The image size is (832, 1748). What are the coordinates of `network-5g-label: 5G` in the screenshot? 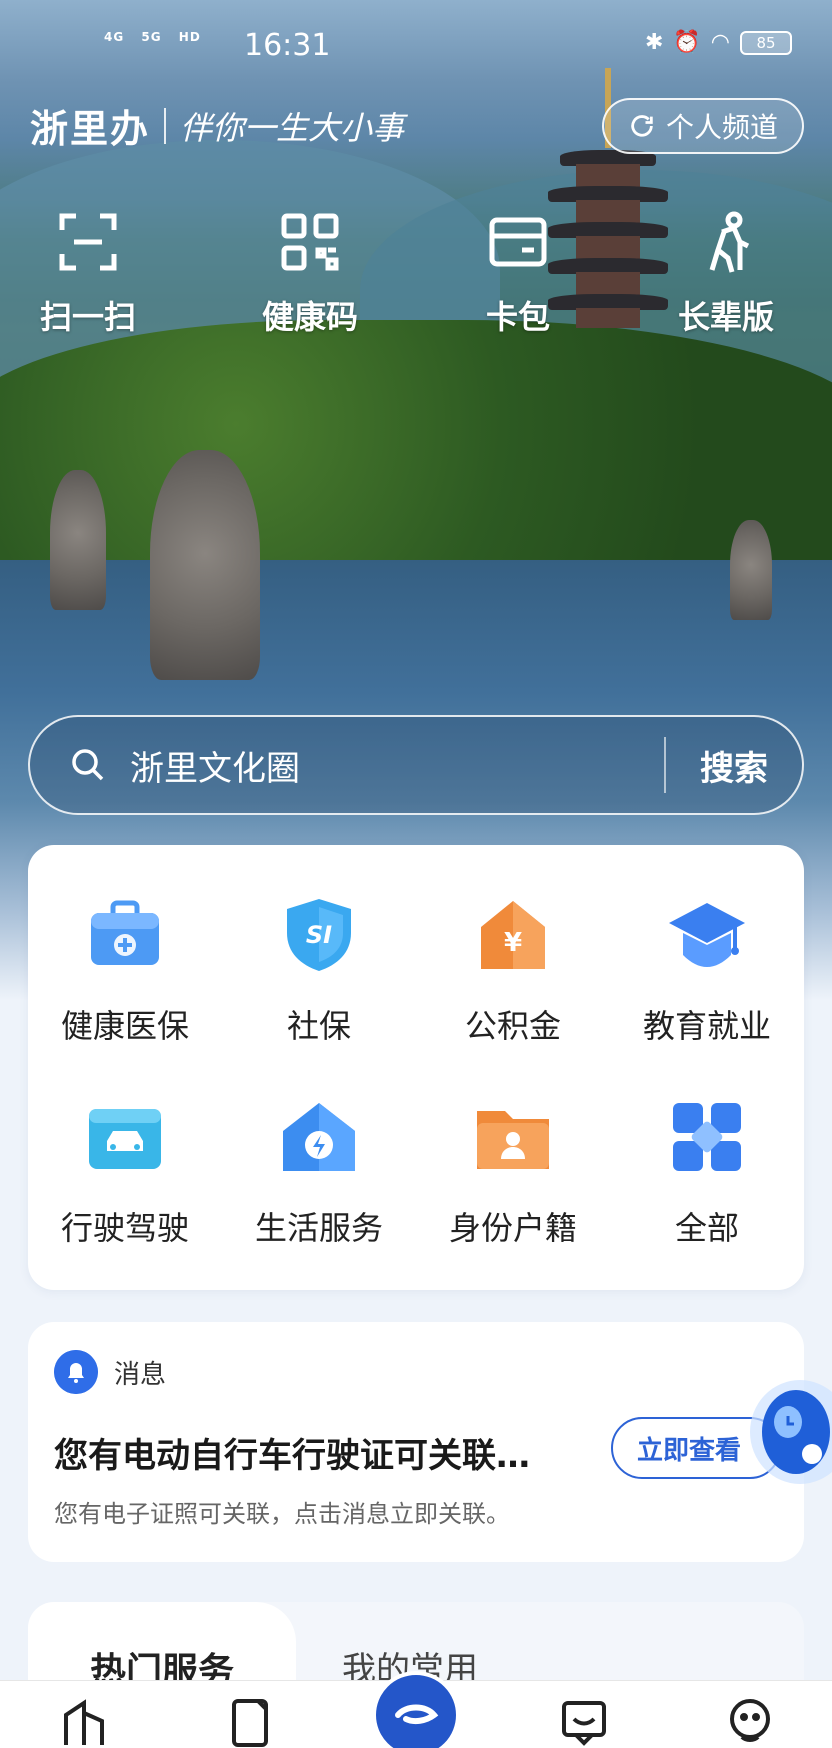 It's located at (151, 37).